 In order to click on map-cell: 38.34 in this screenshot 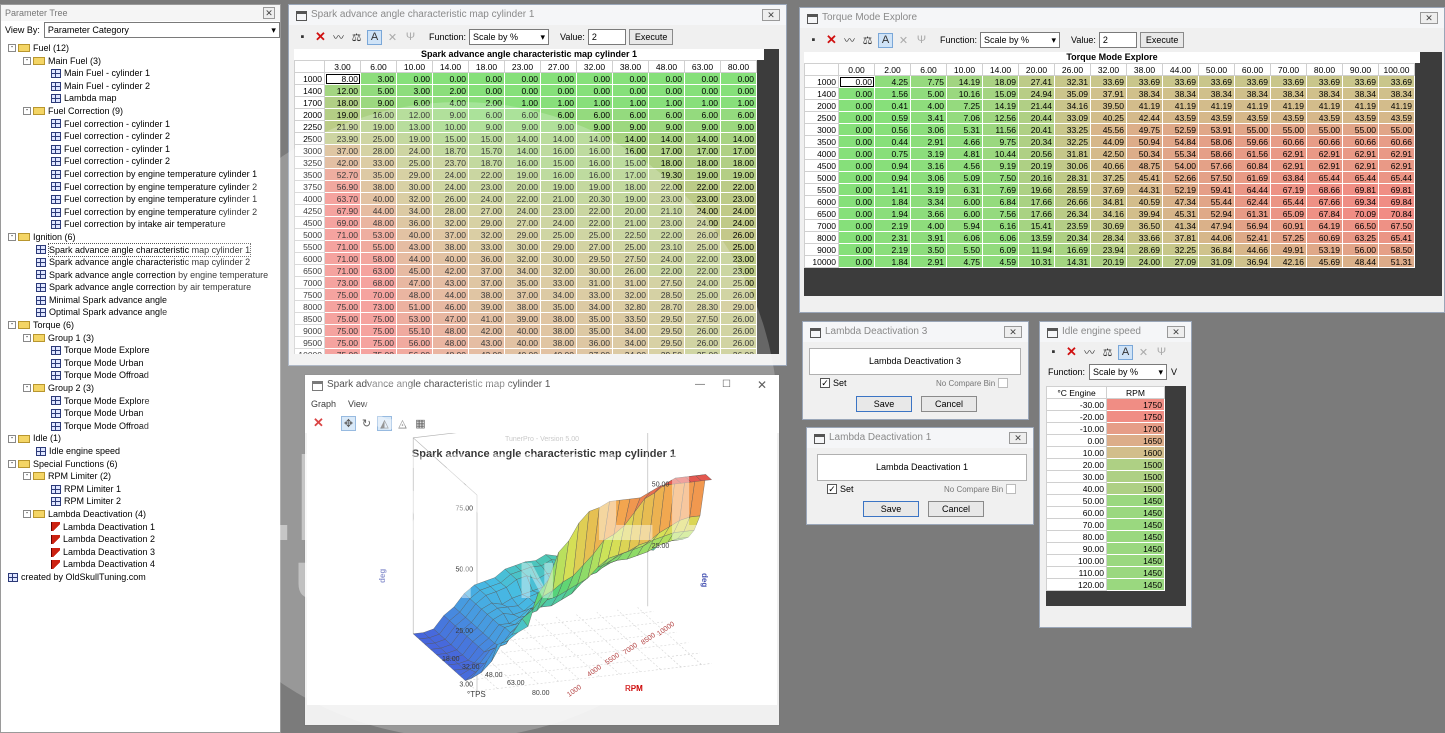, I will do `click(1324, 93)`.